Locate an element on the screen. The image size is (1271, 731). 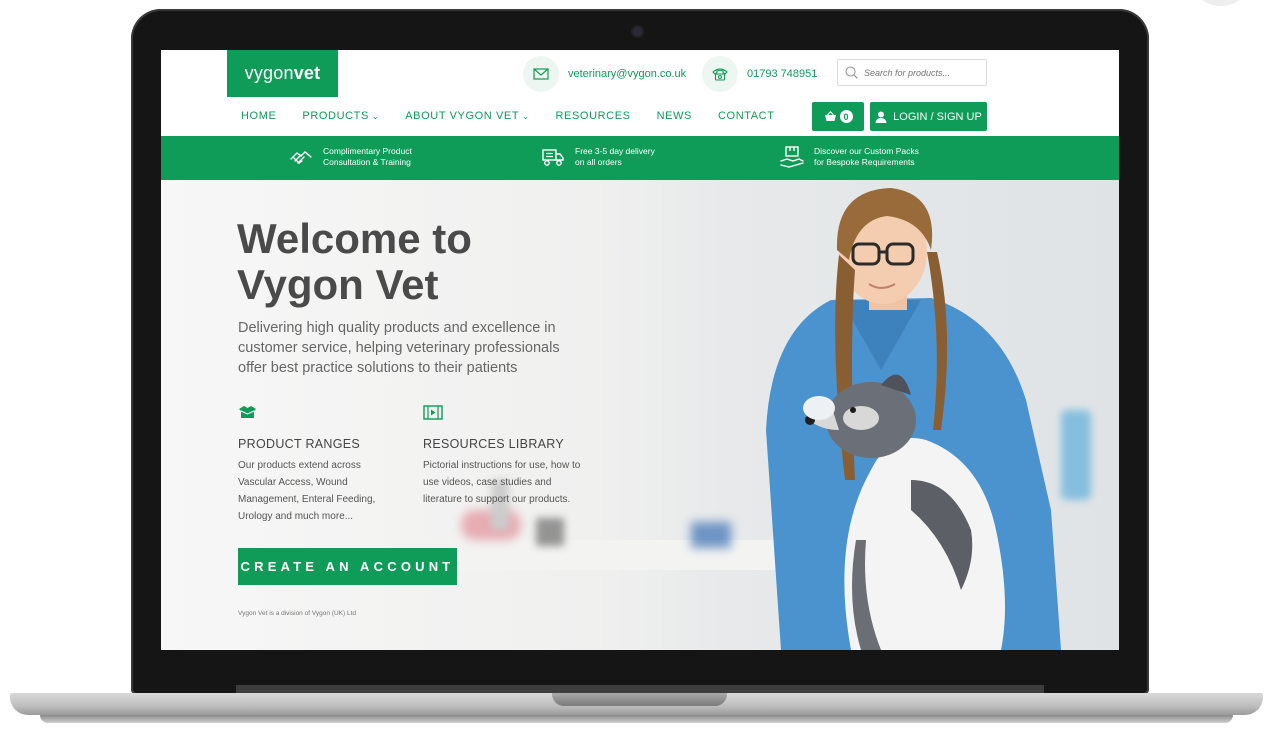
envelope-icon is located at coordinates (541, 74).